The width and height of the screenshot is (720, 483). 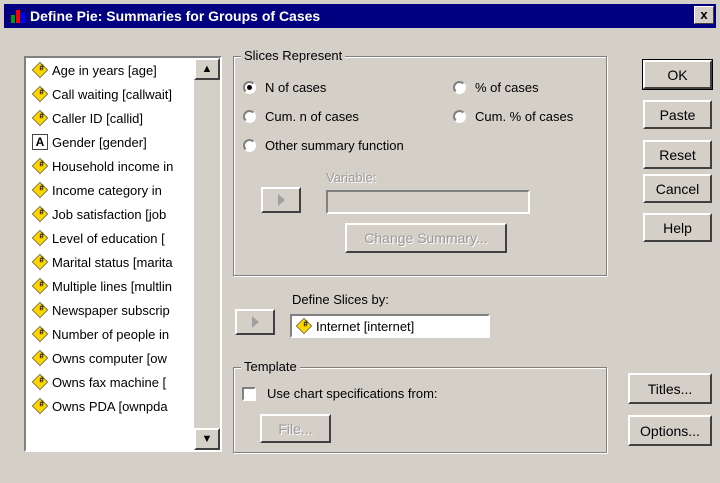 I want to click on close-icon: x, so click(x=704, y=14).